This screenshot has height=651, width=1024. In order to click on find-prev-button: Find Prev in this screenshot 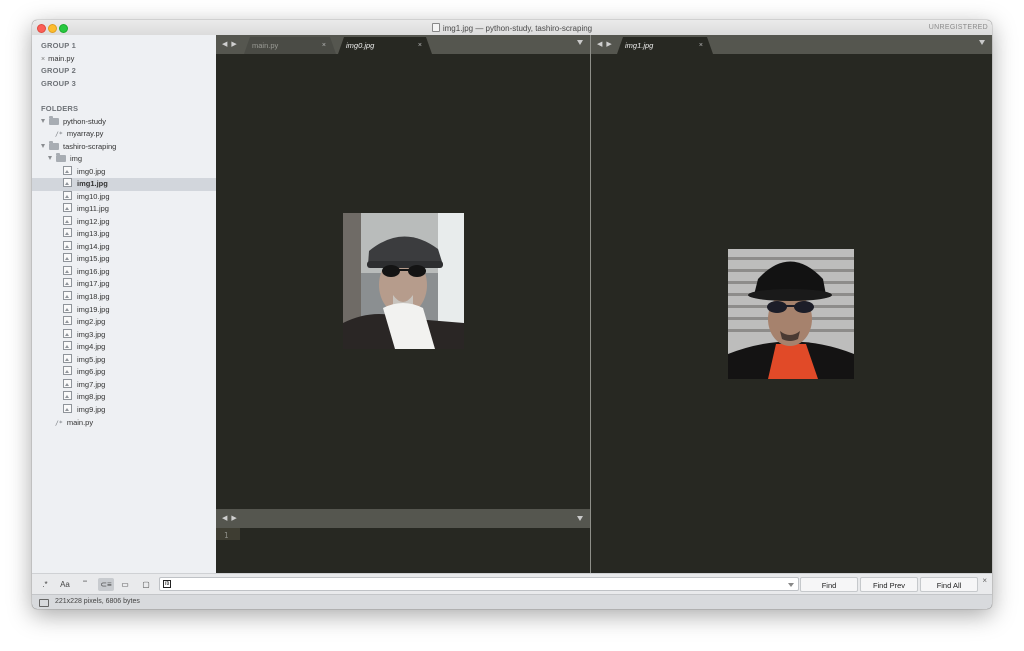, I will do `click(889, 584)`.